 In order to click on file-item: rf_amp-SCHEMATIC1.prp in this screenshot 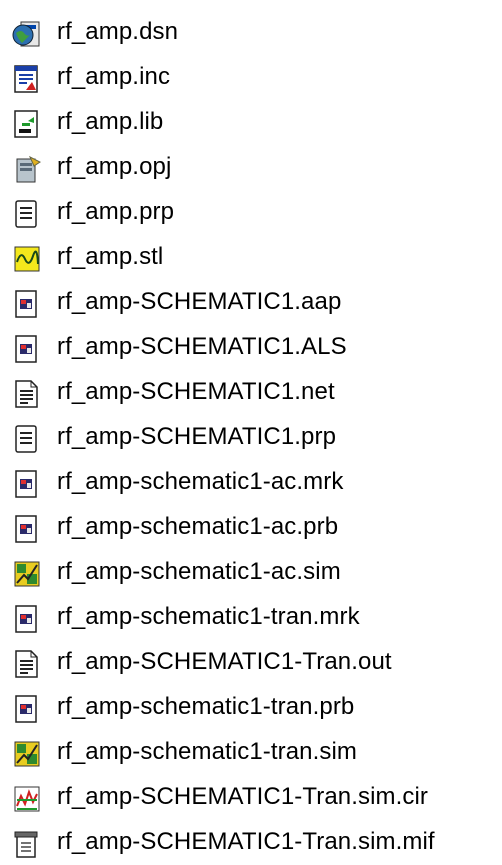, I will do `click(251, 438)`.